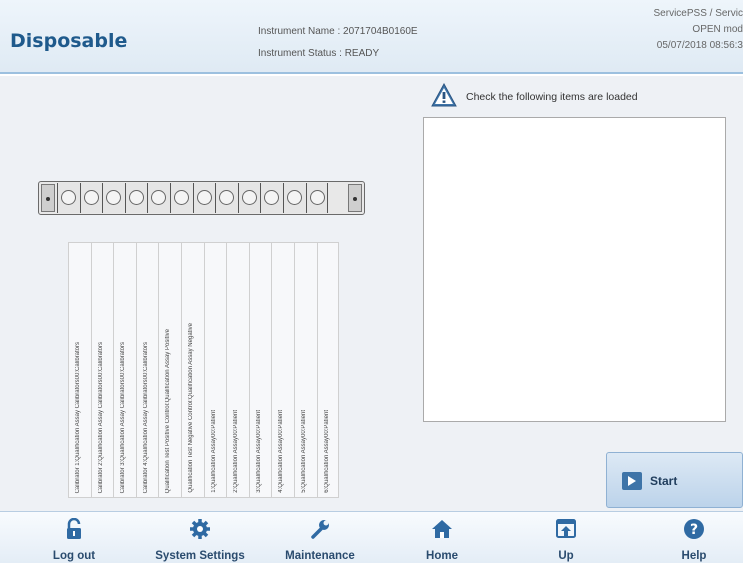  I want to click on slot-label: 6:Qualification Assay00:Patient, so click(328, 370).